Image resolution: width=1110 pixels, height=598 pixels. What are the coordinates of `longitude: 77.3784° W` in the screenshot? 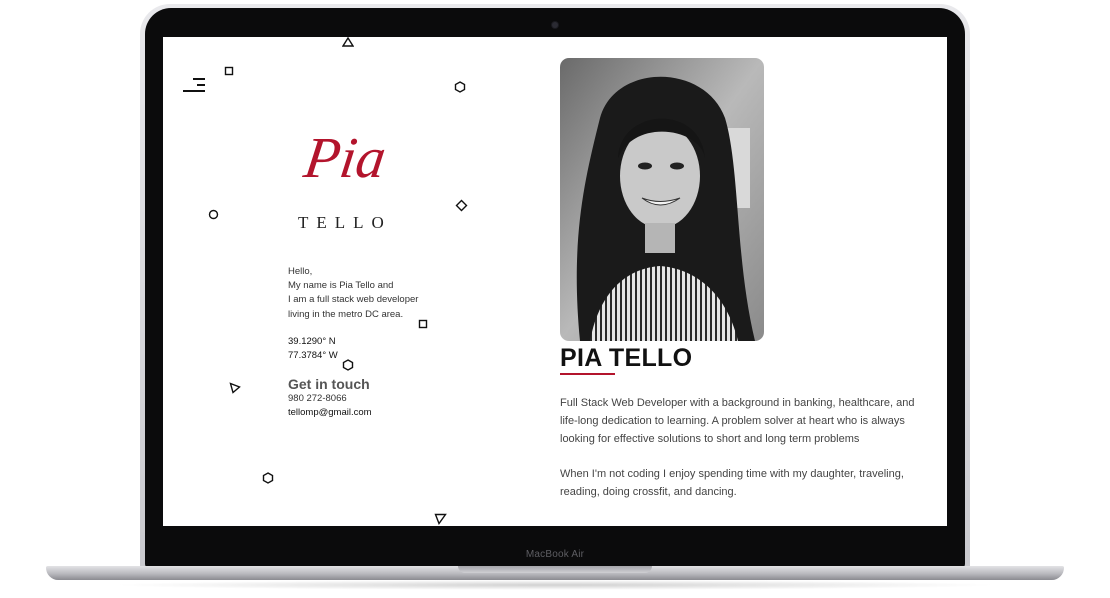 It's located at (313, 355).